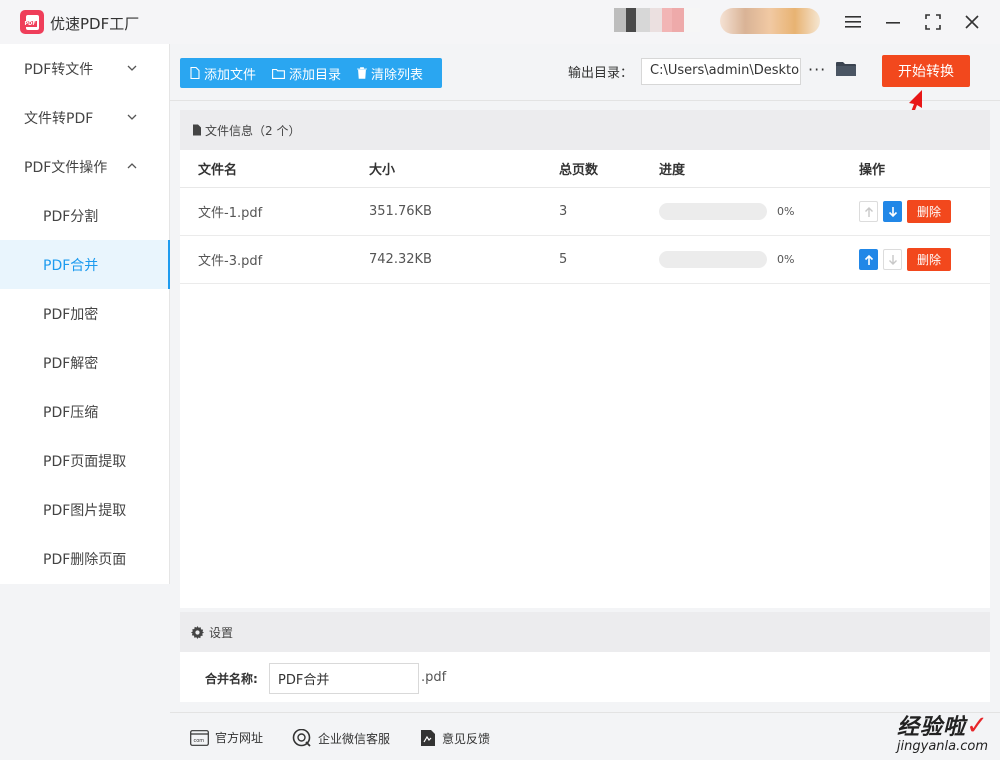  What do you see at coordinates (315, 75) in the screenshot?
I see `add-folder-label: 添加目录` at bounding box center [315, 75].